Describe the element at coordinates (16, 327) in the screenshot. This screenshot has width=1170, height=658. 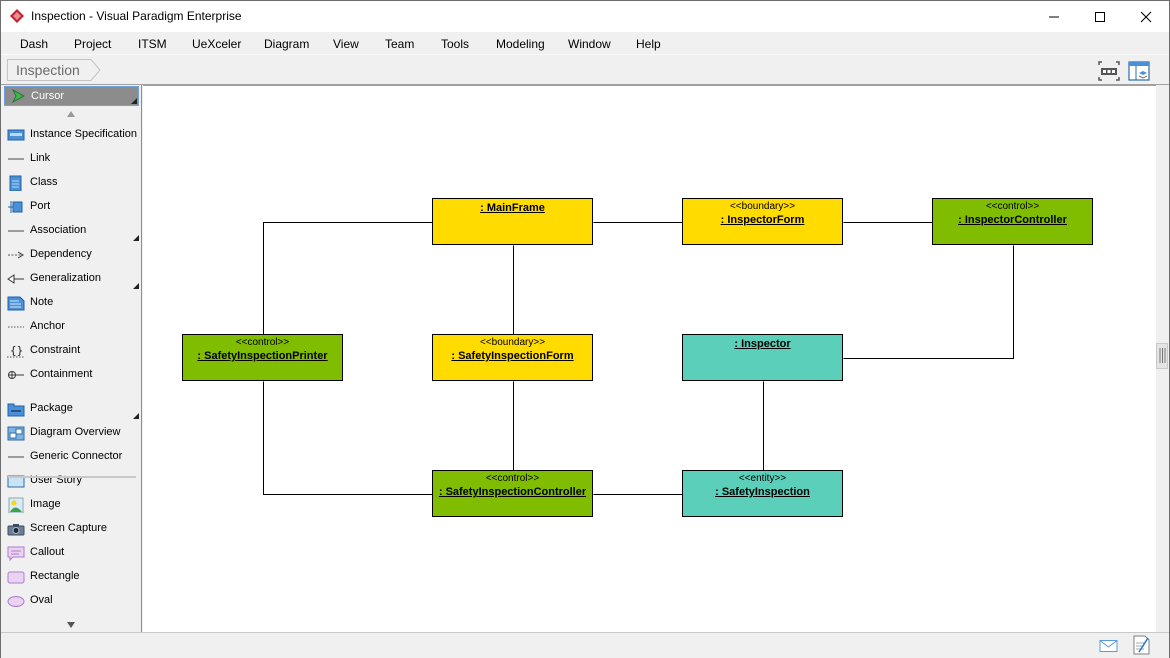
I see `anchor-icon` at that location.